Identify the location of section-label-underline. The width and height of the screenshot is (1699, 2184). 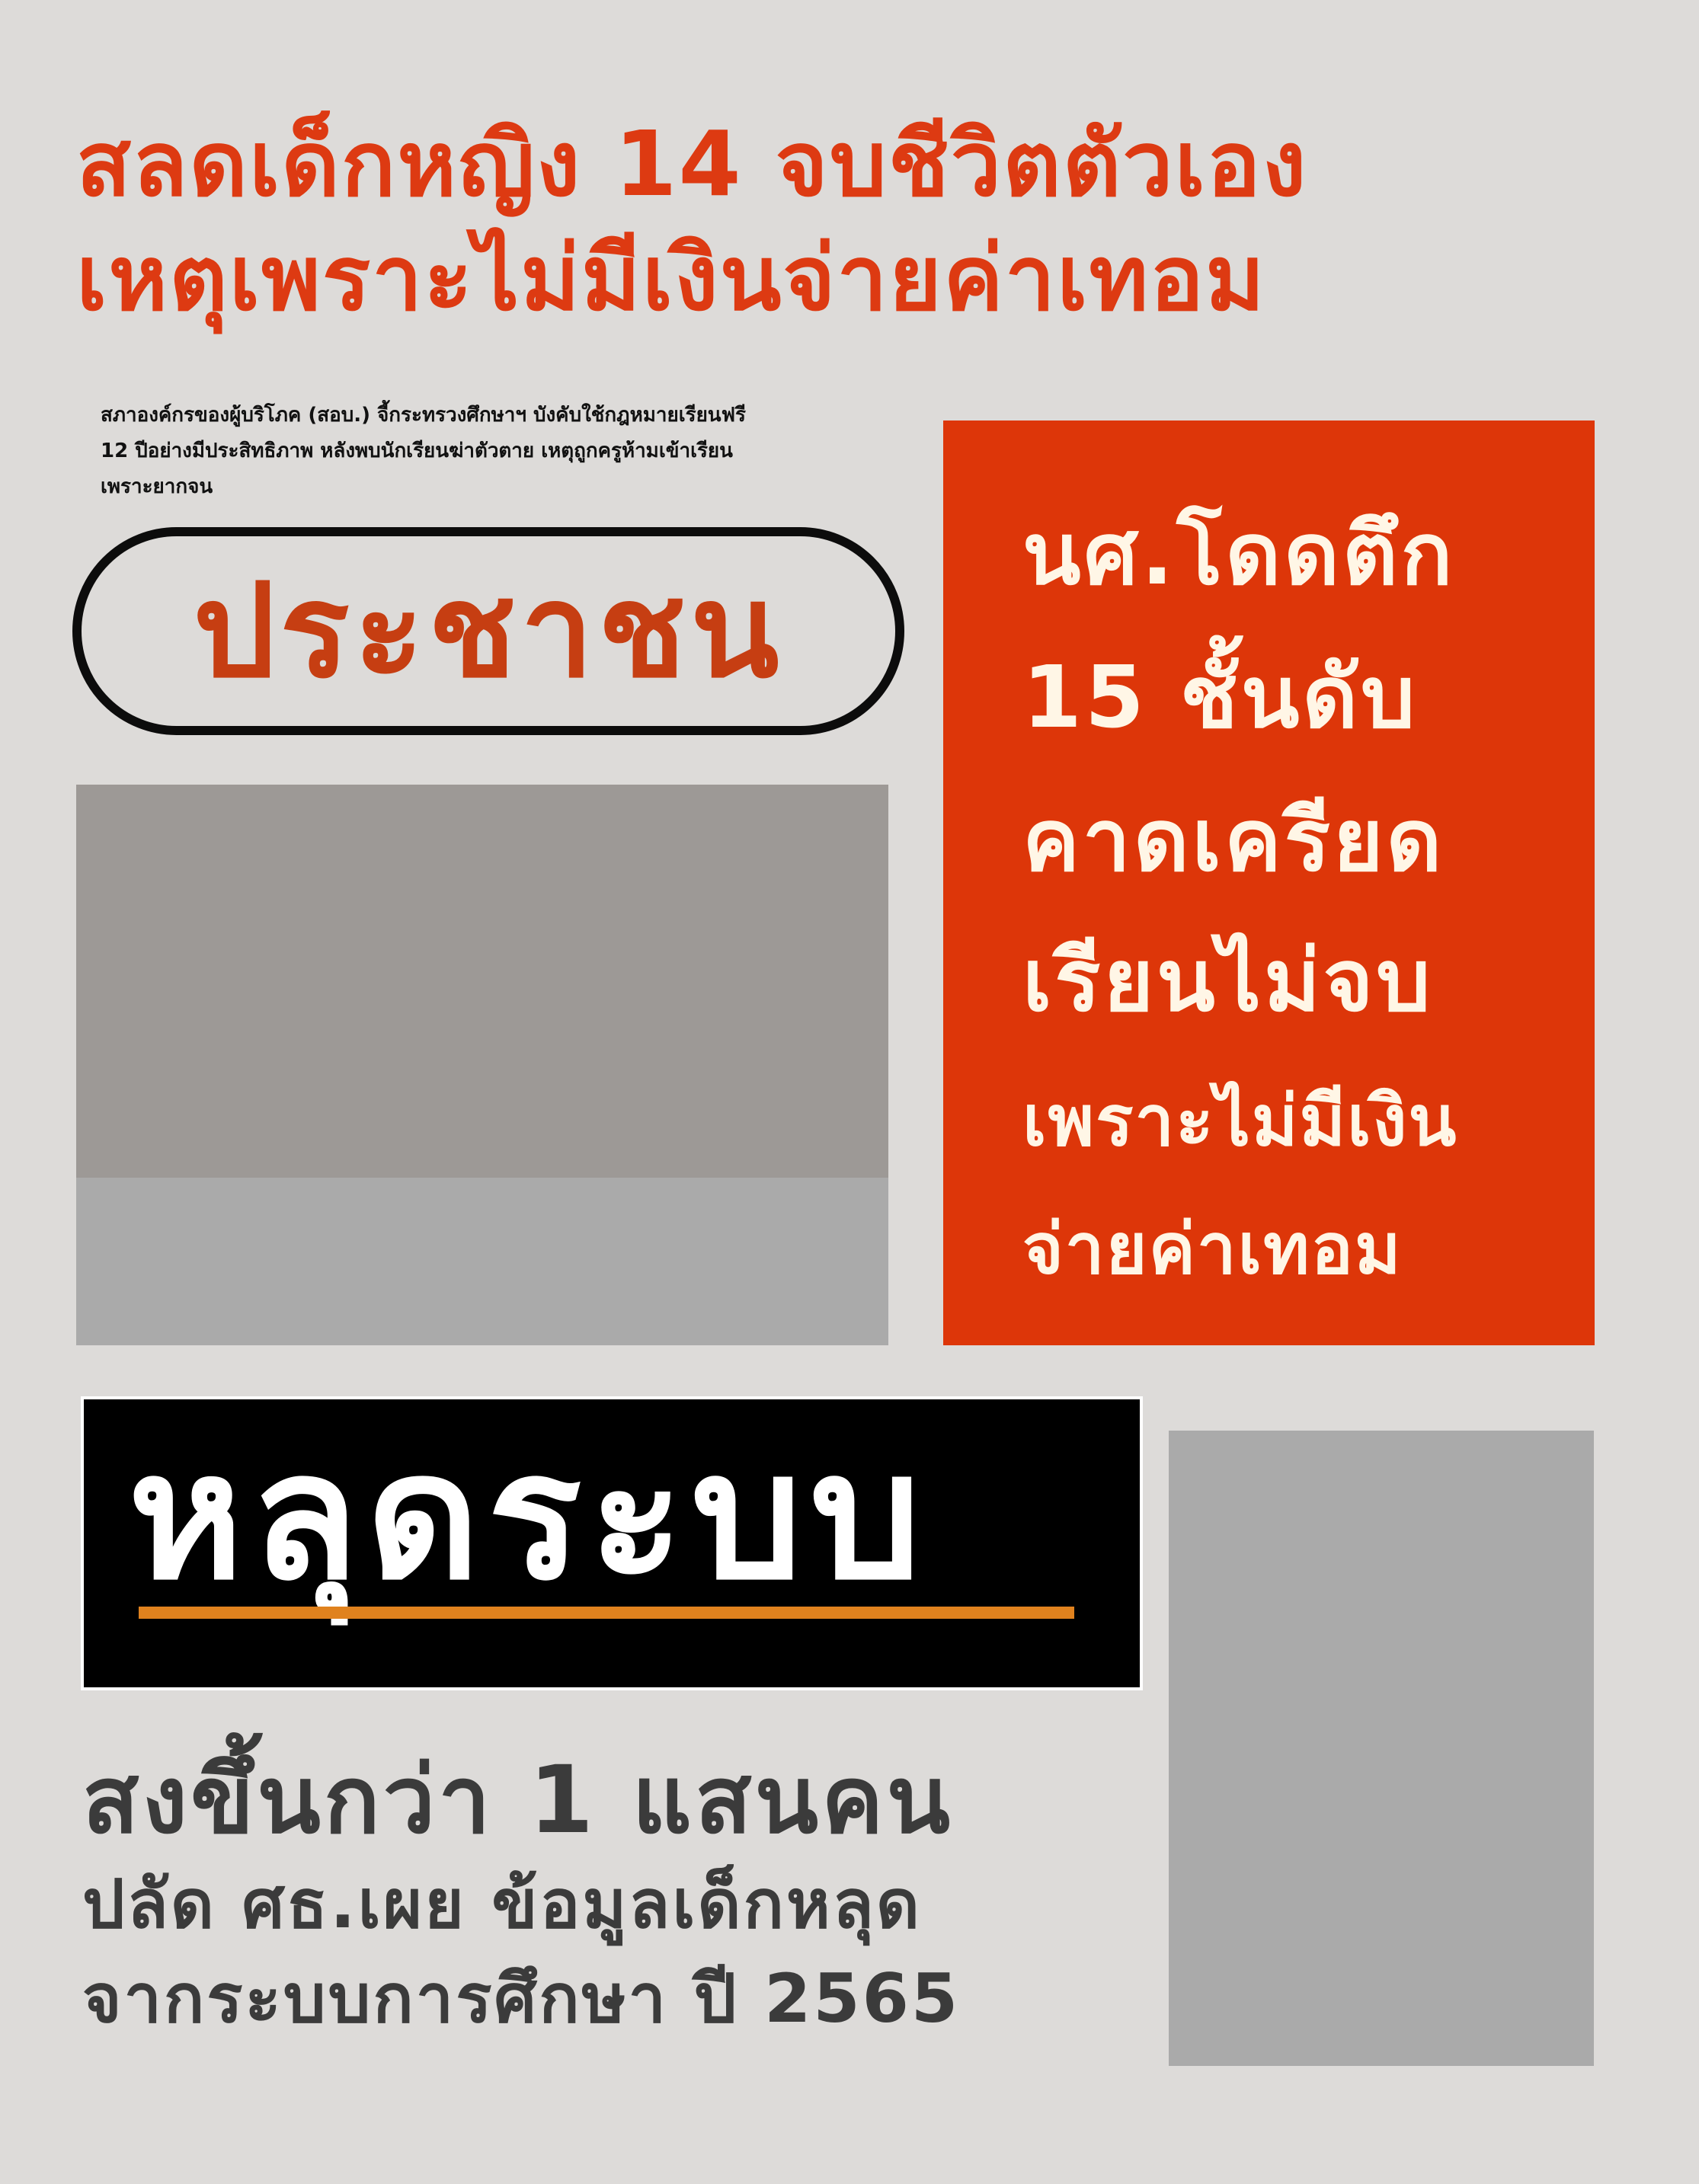
(606, 1613).